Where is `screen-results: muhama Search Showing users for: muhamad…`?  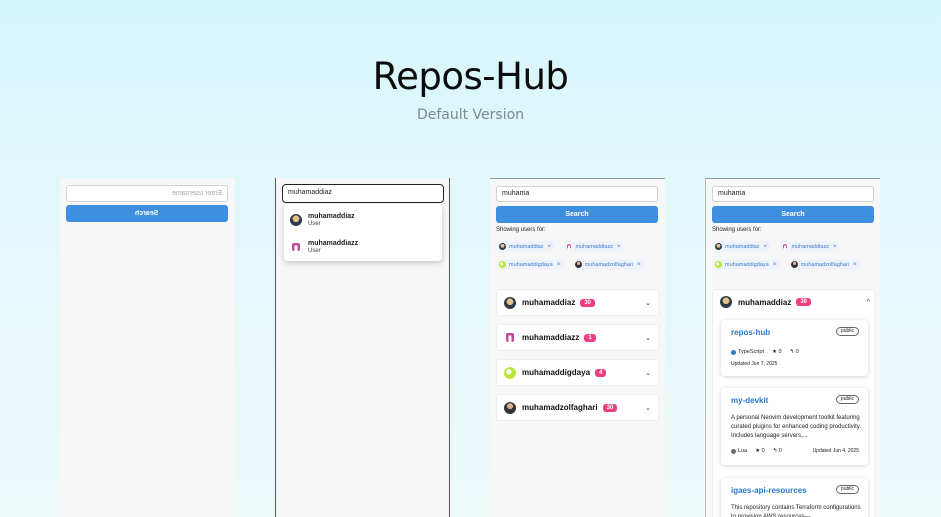 screen-results: muhama Search Showing users for: muhamad… is located at coordinates (577, 347).